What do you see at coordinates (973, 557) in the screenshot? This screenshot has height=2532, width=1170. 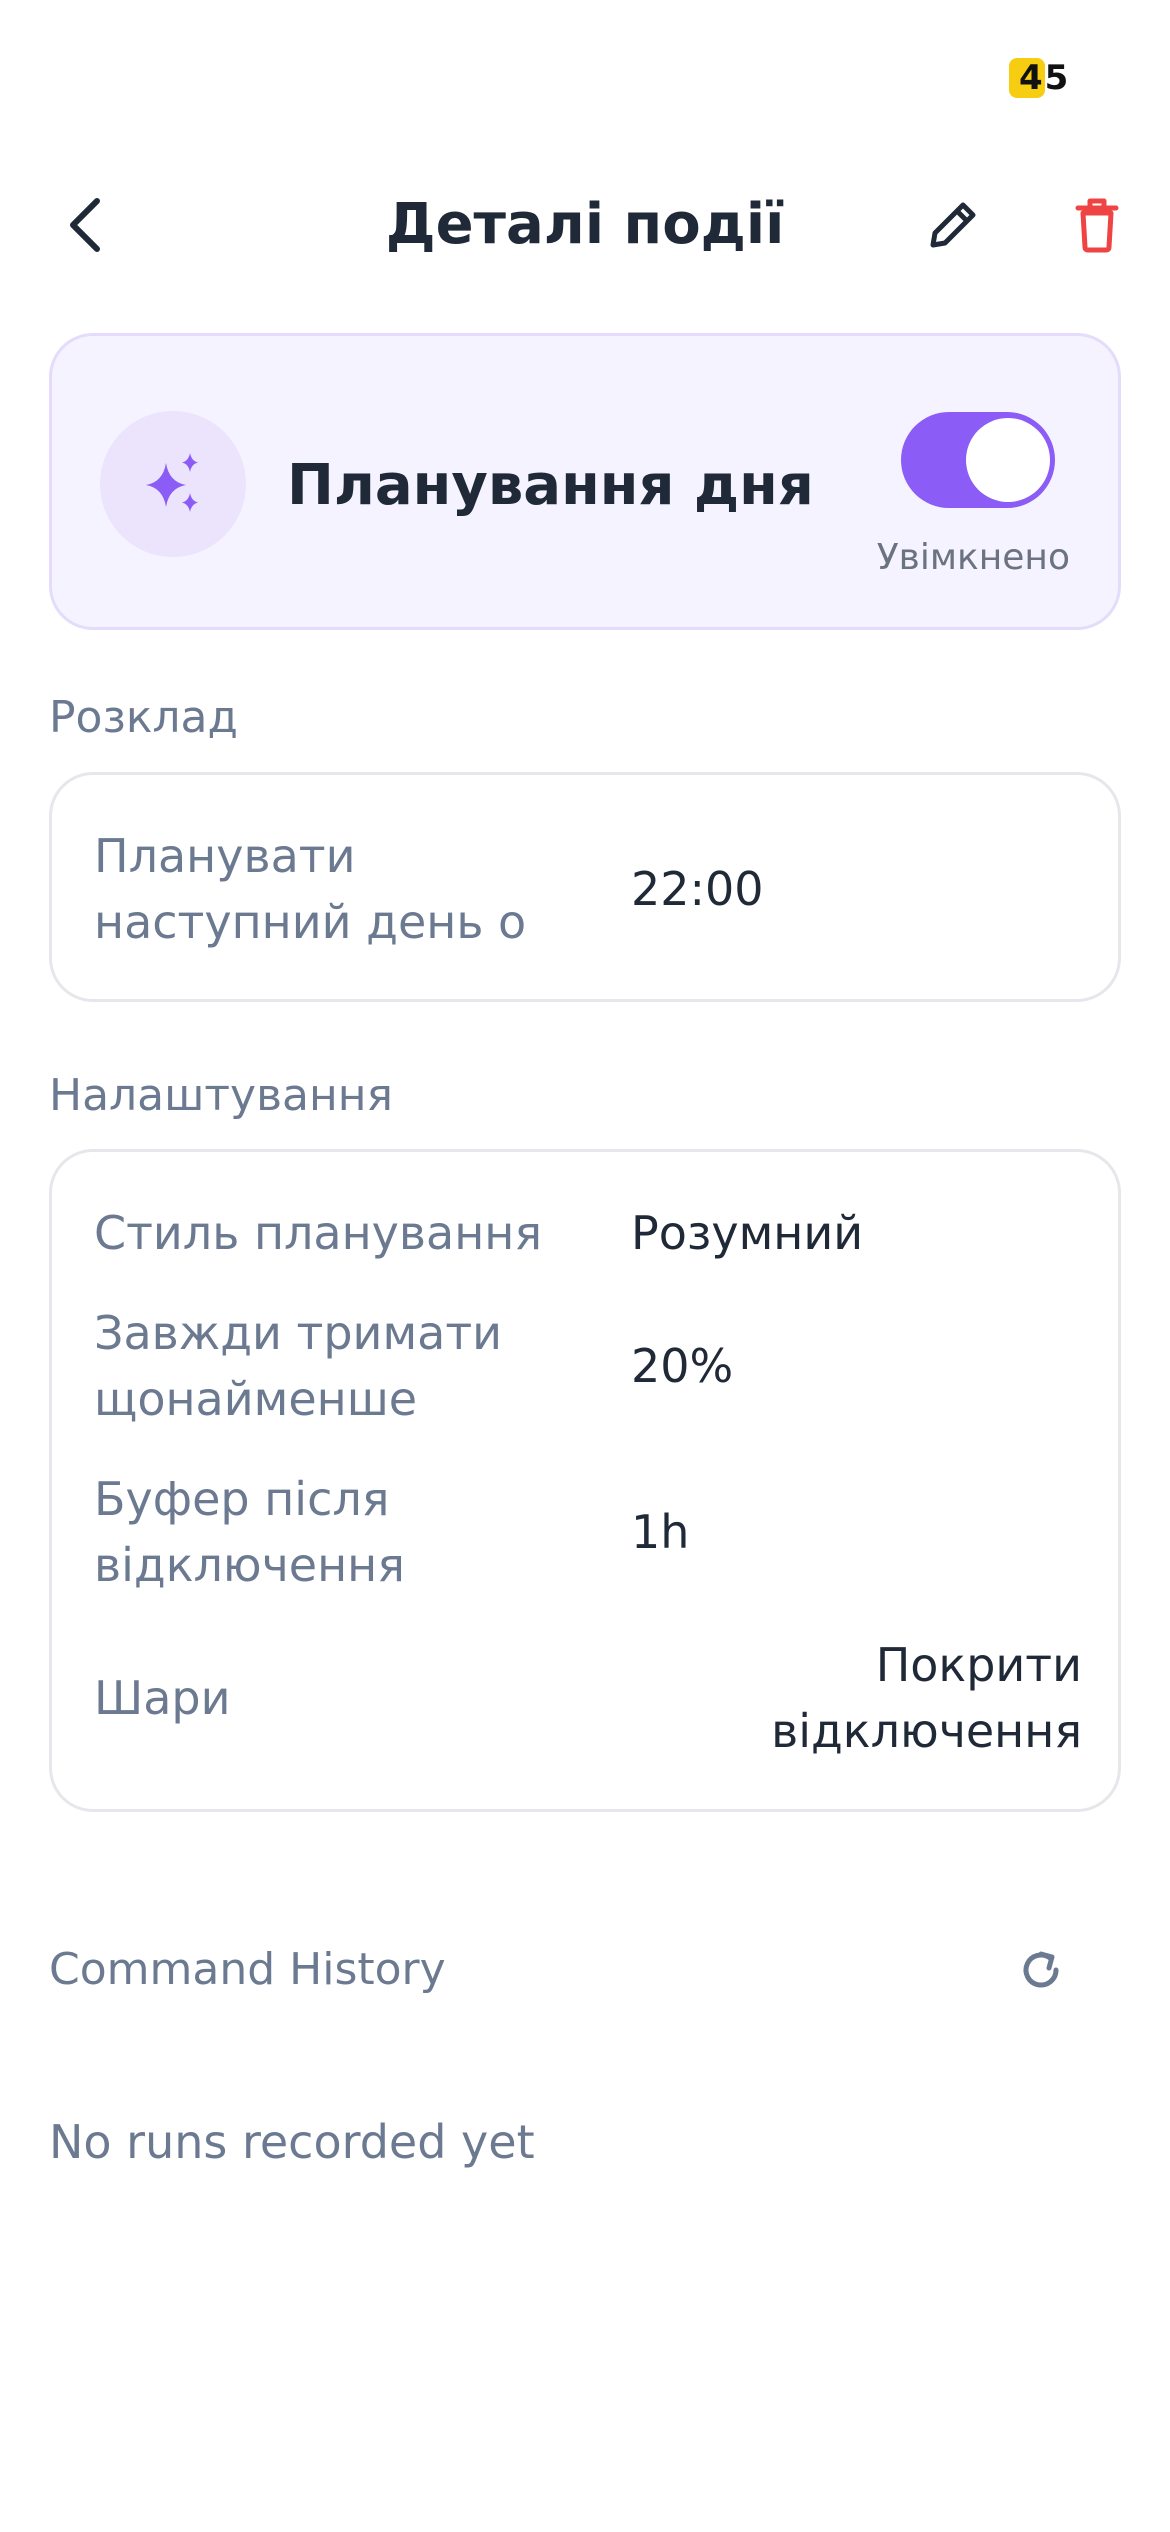 I see `toggle-status-label: Увімкнено` at bounding box center [973, 557].